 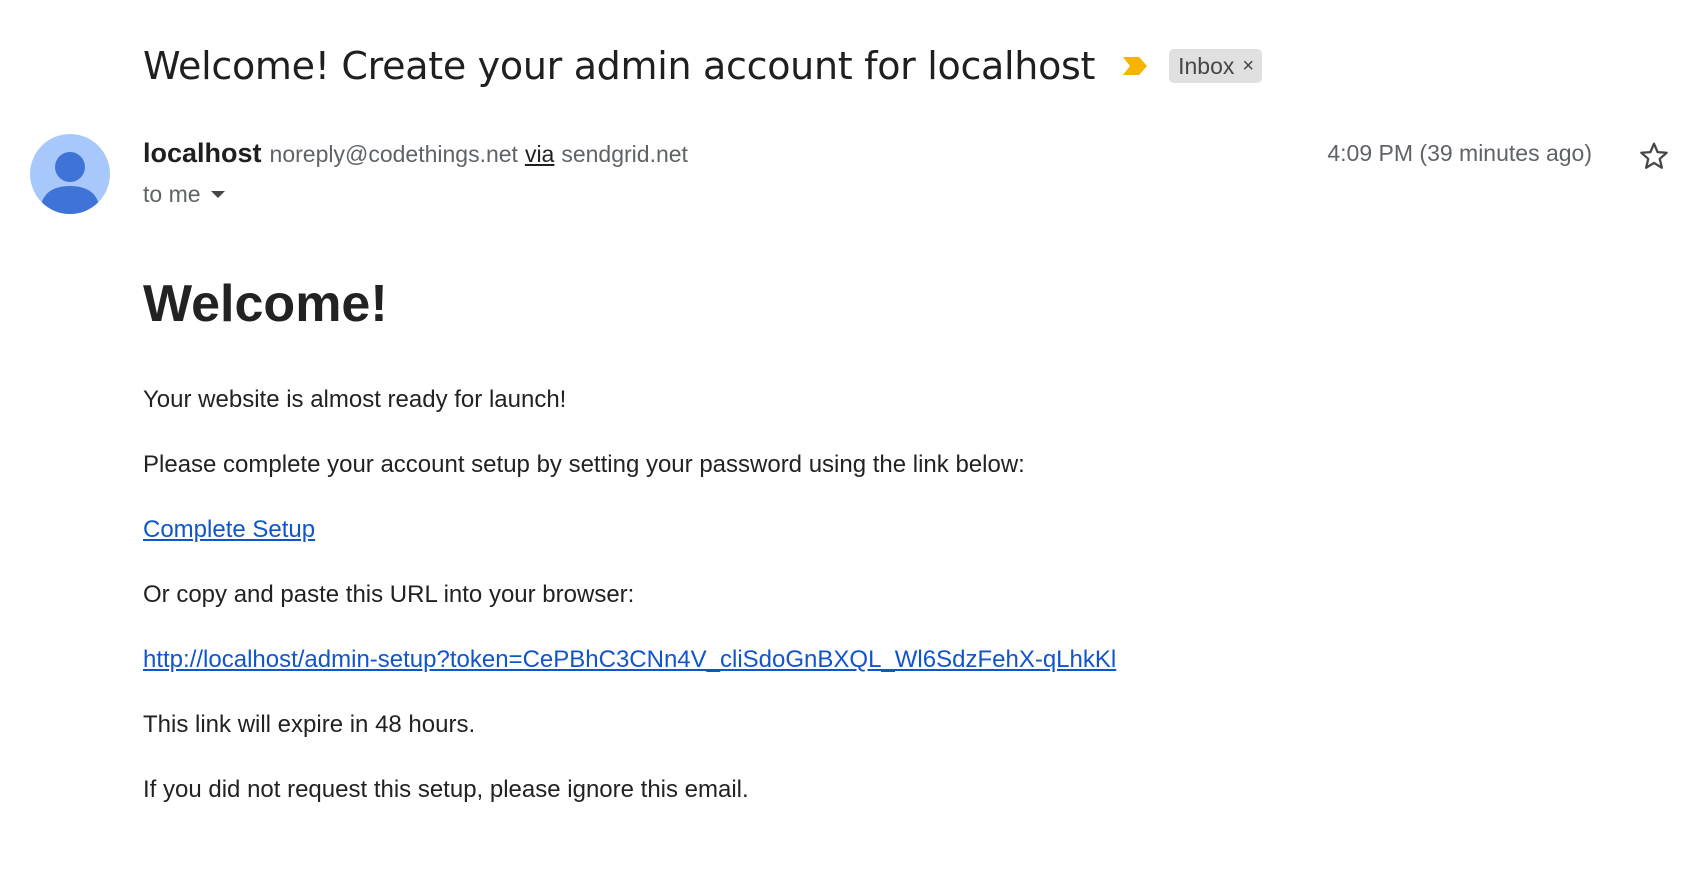 I want to click on body-line-ready: Your website is almost ready for launch!, so click(x=355, y=399).